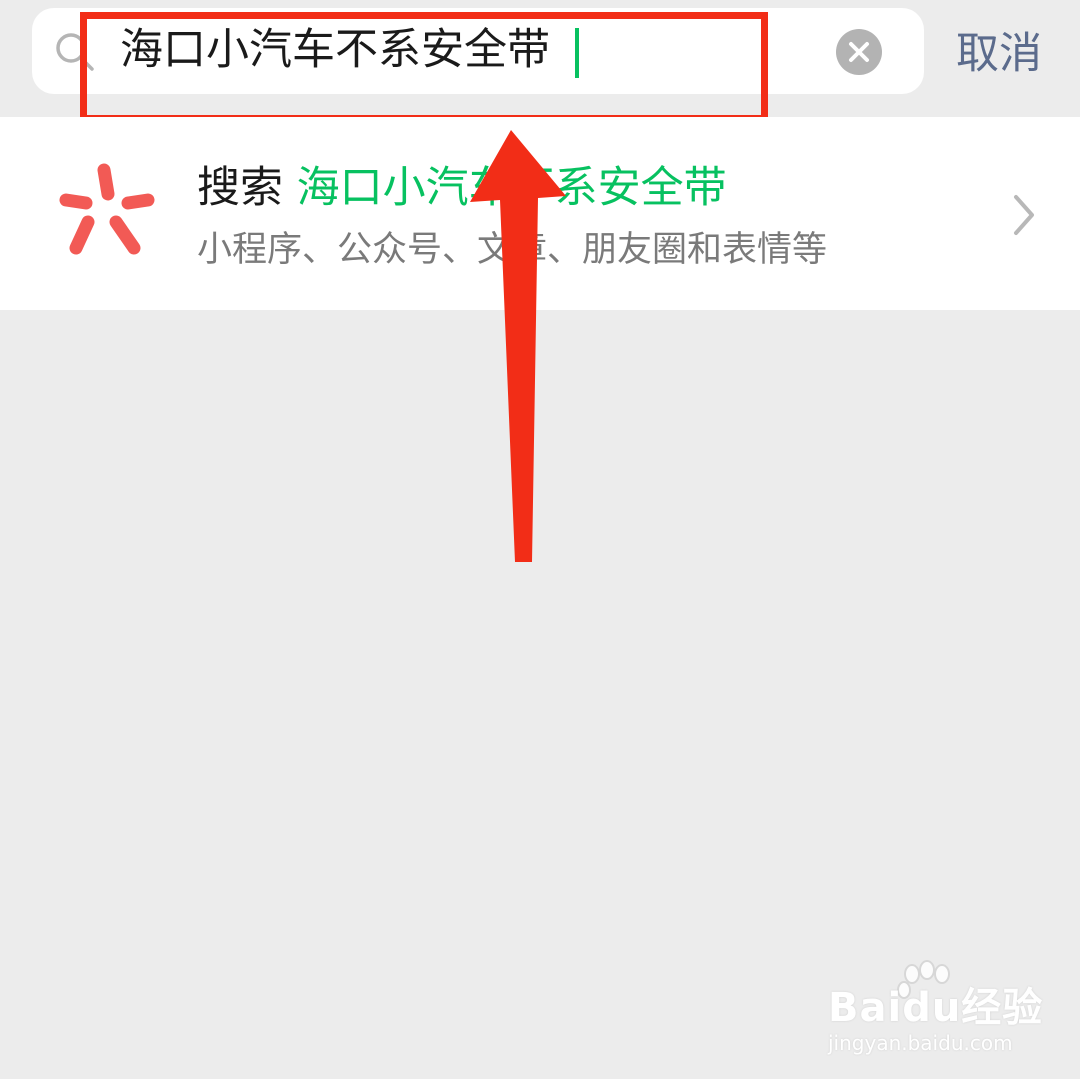  I want to click on result-title: 搜索 海口小汽车不系安全带, so click(462, 188).